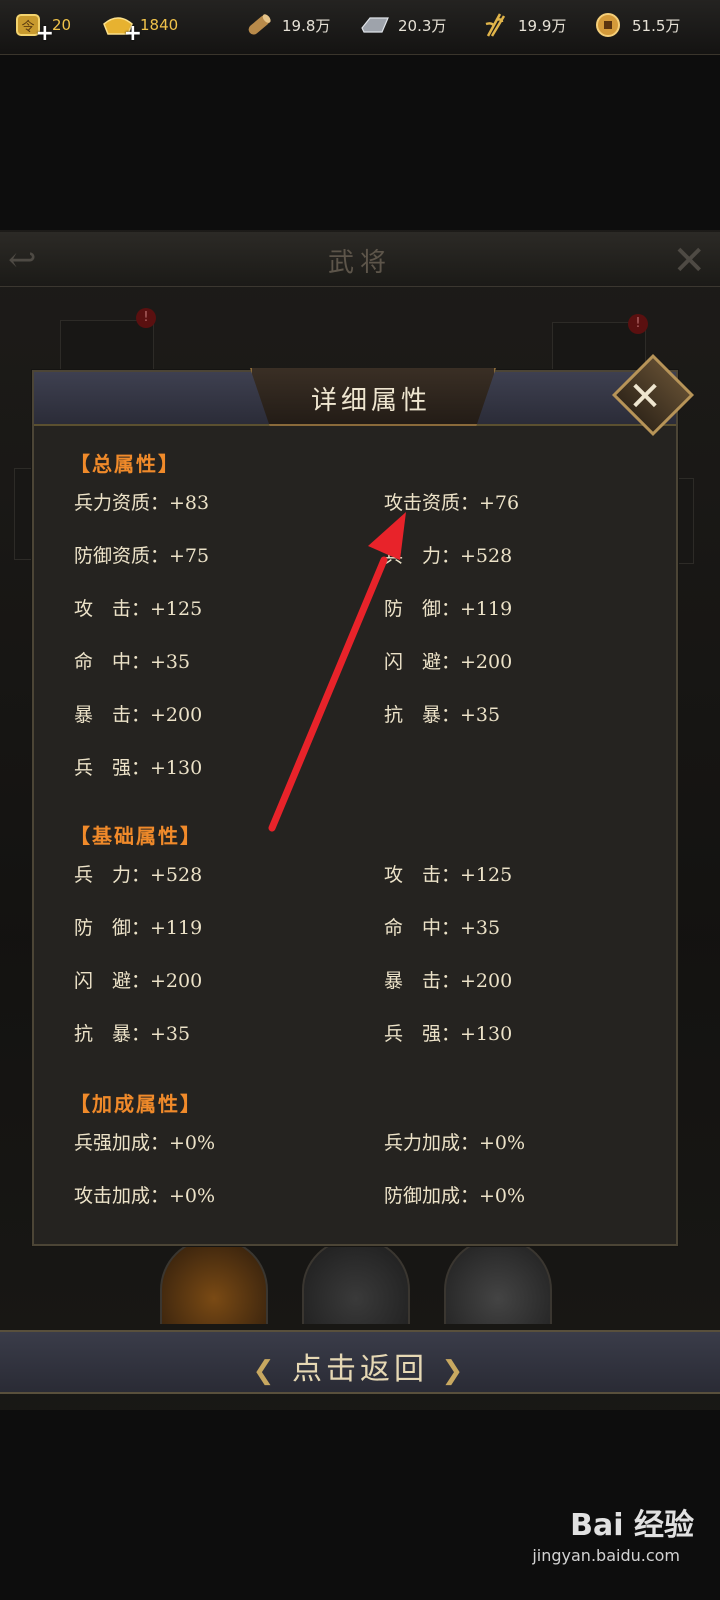  What do you see at coordinates (448, 556) in the screenshot?
I see `attr-troops-total: 兵 力：+528` at bounding box center [448, 556].